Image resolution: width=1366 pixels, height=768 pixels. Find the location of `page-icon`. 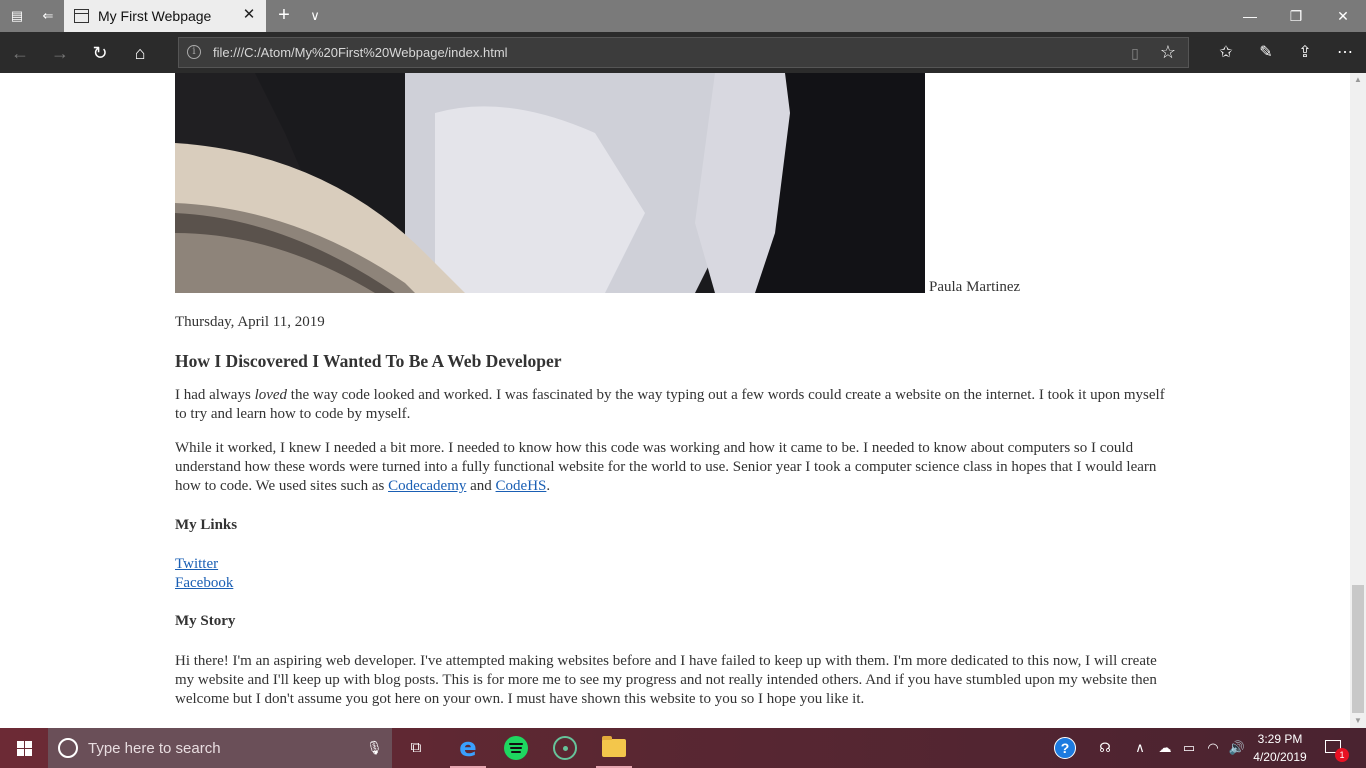

page-icon is located at coordinates (81, 16).